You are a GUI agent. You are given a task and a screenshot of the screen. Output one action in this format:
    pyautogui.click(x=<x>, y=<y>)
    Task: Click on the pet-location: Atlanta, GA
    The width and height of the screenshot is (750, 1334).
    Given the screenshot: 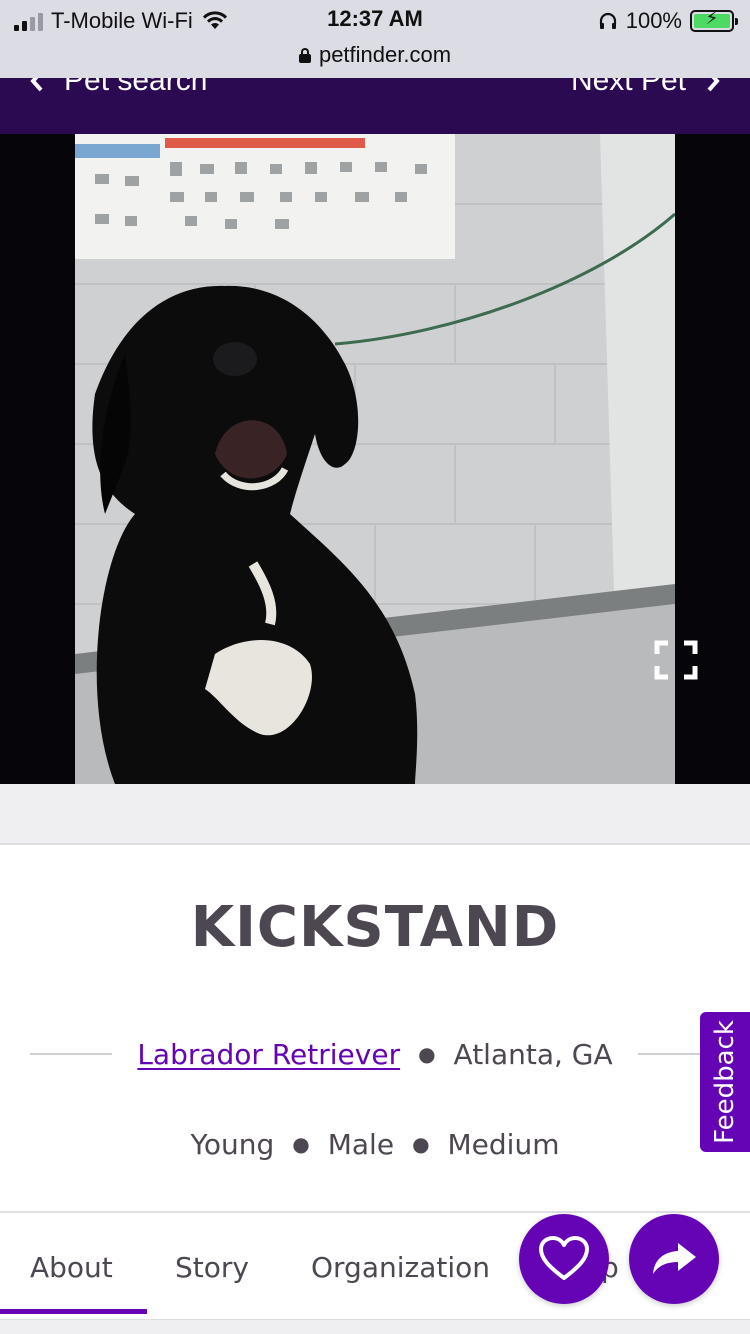 What is the action you would take?
    pyautogui.click(x=533, y=1054)
    